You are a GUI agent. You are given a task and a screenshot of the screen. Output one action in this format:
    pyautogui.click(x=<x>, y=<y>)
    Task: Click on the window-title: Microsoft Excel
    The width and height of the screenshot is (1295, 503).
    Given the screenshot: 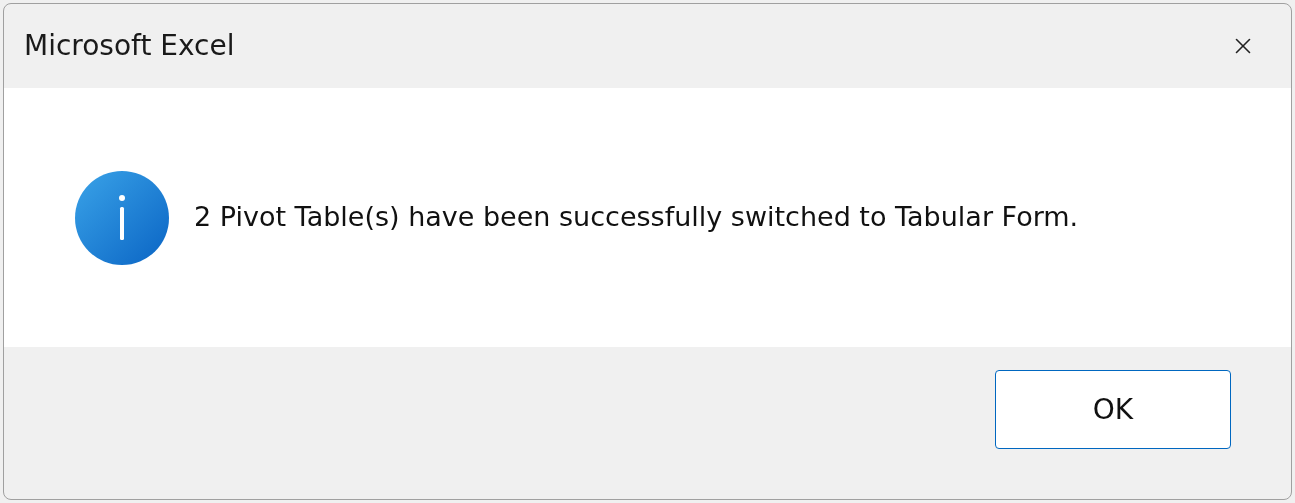 What is the action you would take?
    pyautogui.click(x=129, y=46)
    